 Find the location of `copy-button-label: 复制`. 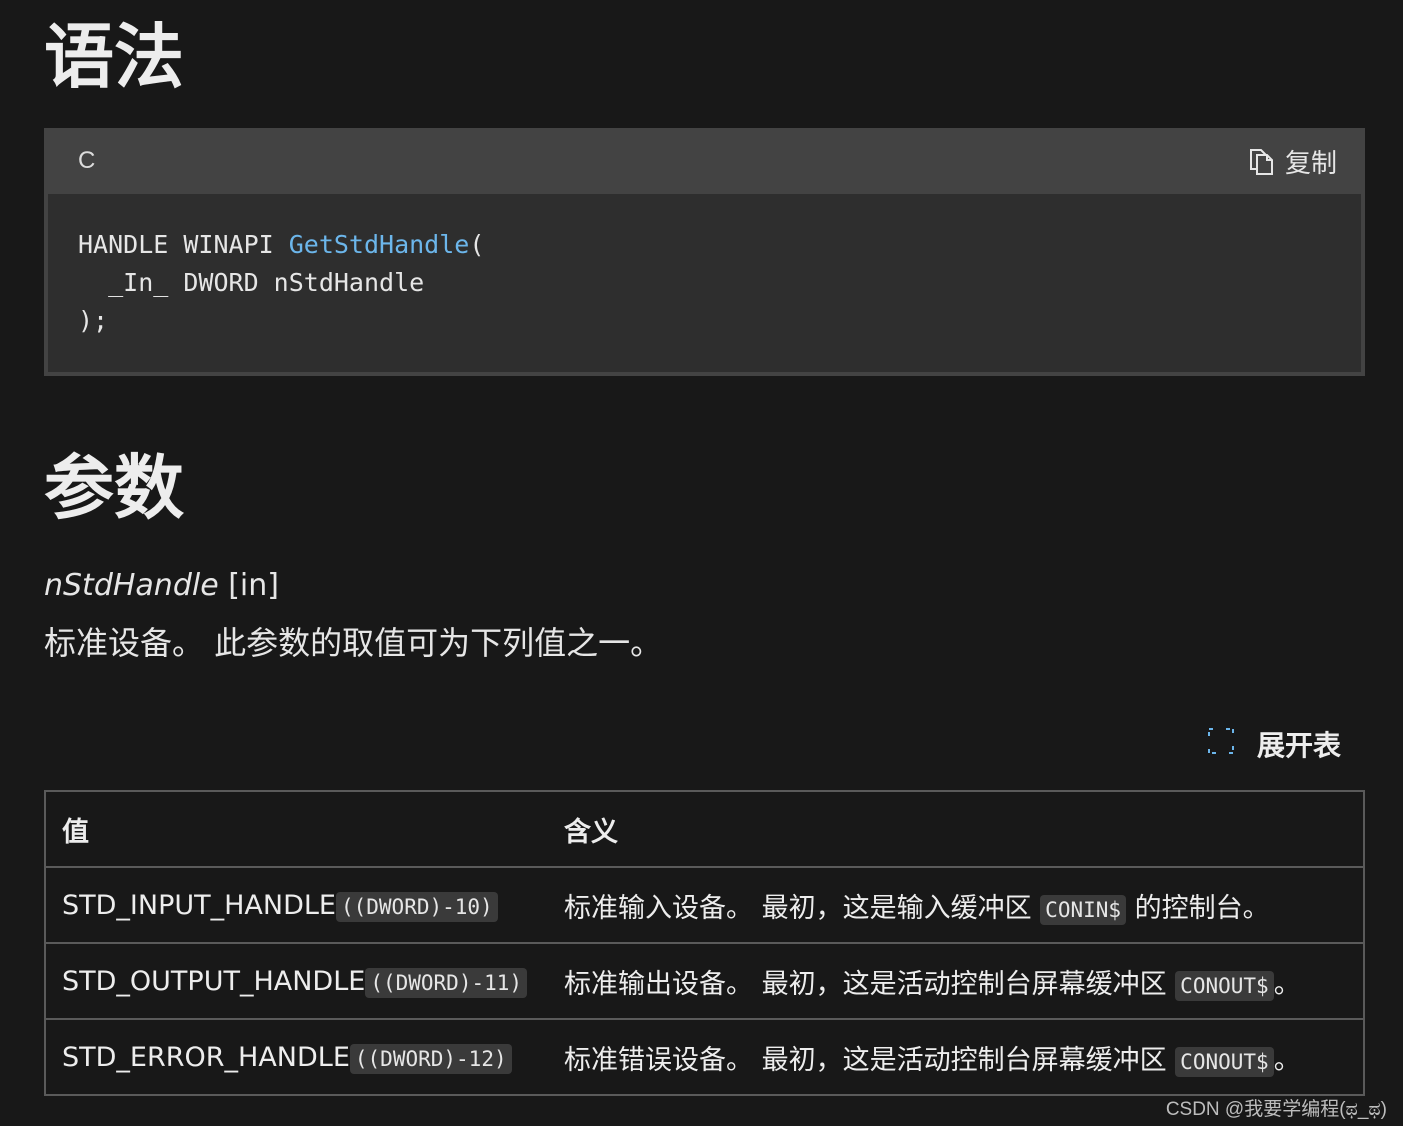

copy-button-label: 复制 is located at coordinates (1310, 163).